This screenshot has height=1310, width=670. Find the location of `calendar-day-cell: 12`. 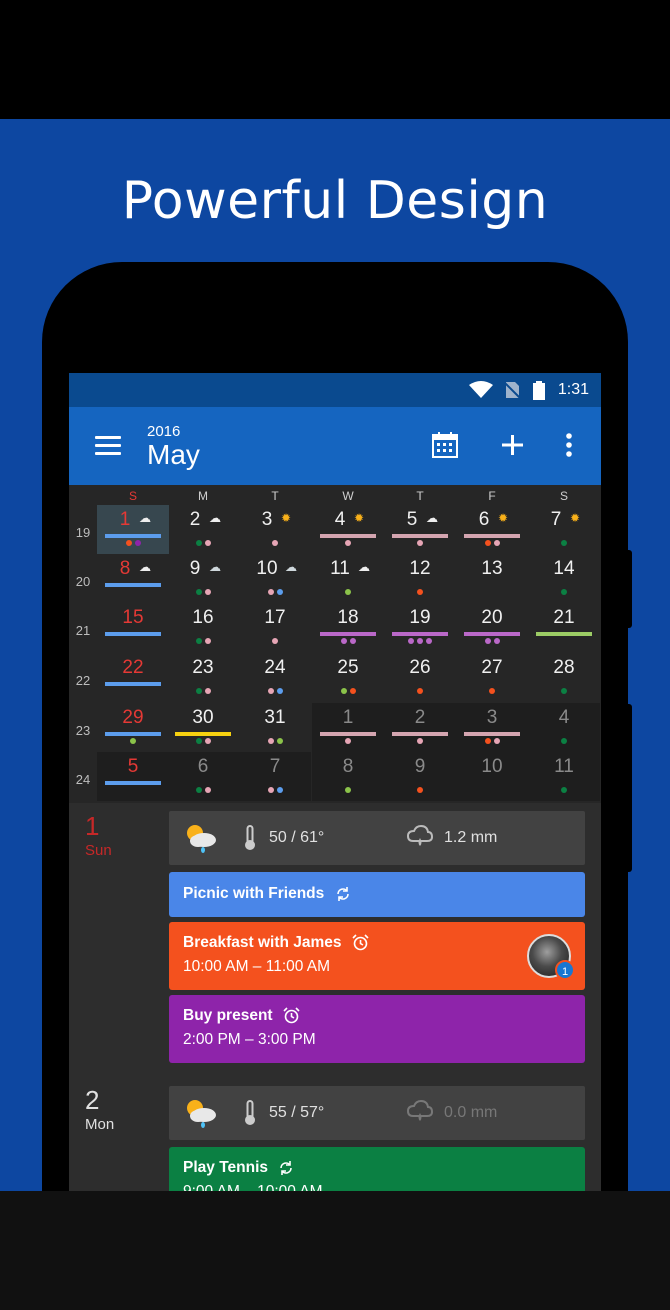

calendar-day-cell: 12 is located at coordinates (420, 578).